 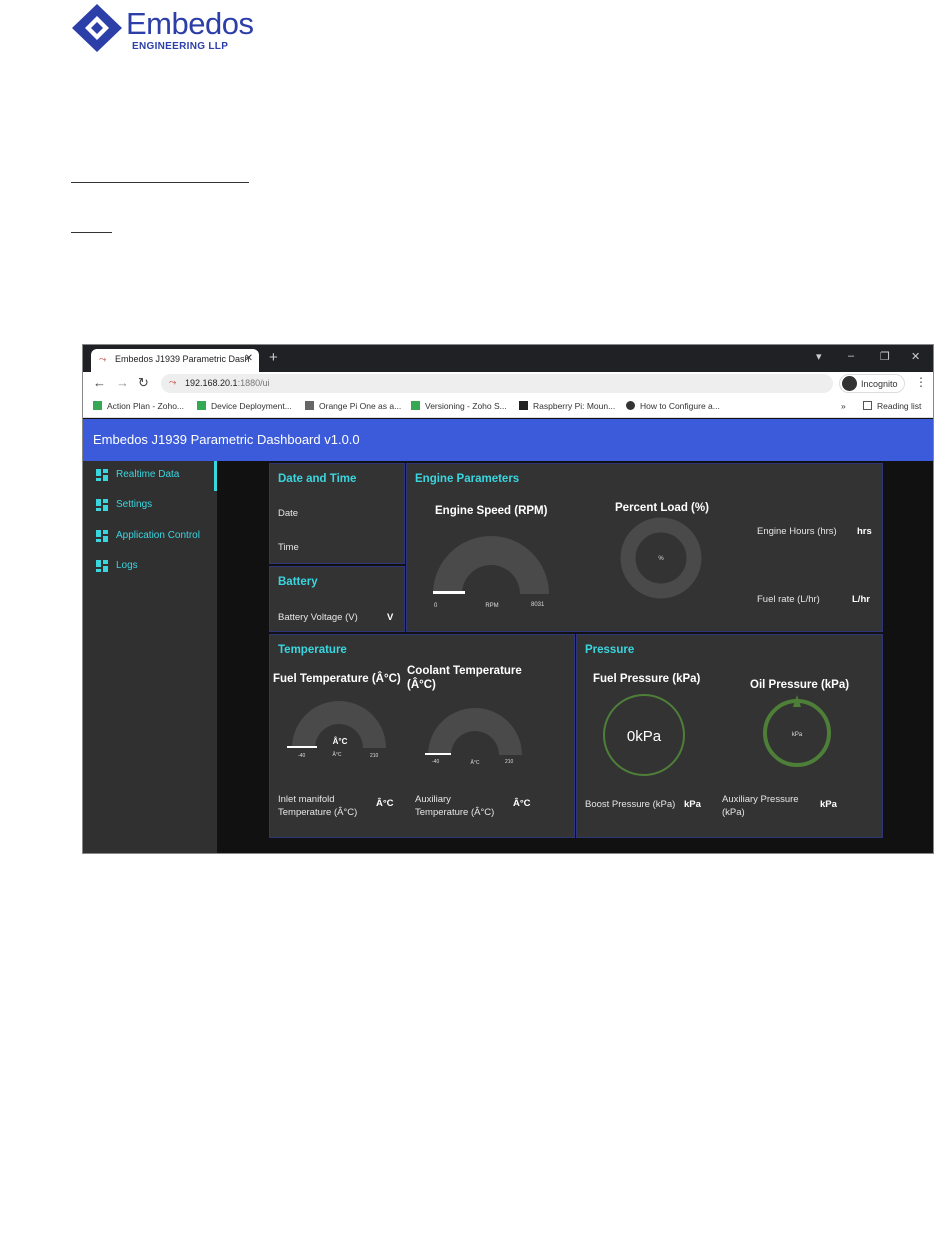 I want to click on incognito-icon, so click(x=849, y=383).